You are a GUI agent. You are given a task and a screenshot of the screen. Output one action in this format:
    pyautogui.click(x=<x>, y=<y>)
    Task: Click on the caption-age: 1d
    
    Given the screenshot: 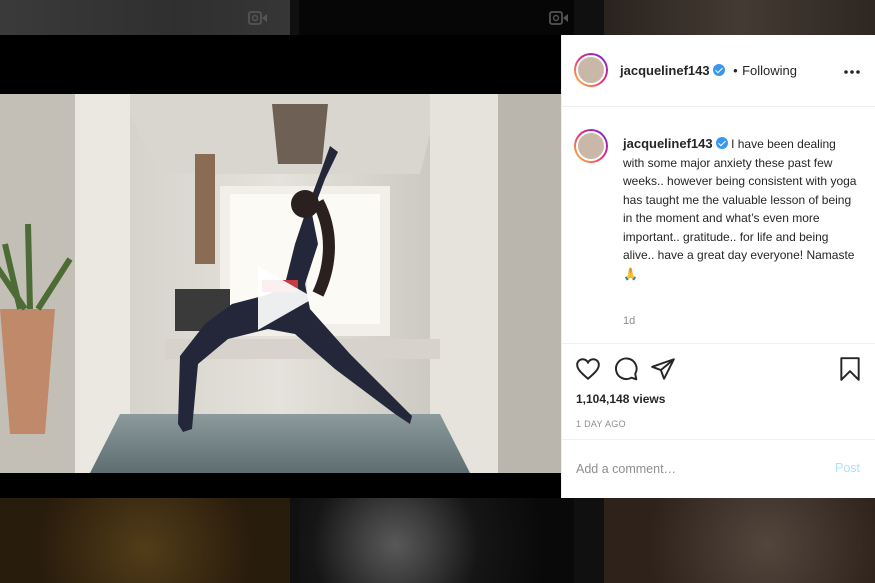 What is the action you would take?
    pyautogui.click(x=629, y=321)
    